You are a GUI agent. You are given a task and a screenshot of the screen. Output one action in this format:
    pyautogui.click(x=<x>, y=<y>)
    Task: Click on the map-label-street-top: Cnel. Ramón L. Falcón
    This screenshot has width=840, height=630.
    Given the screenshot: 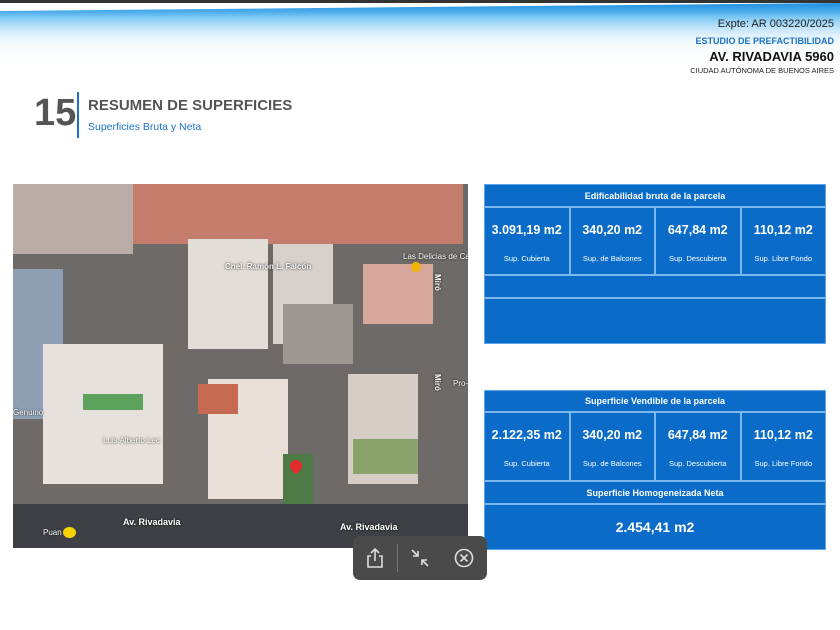 What is the action you would take?
    pyautogui.click(x=268, y=266)
    